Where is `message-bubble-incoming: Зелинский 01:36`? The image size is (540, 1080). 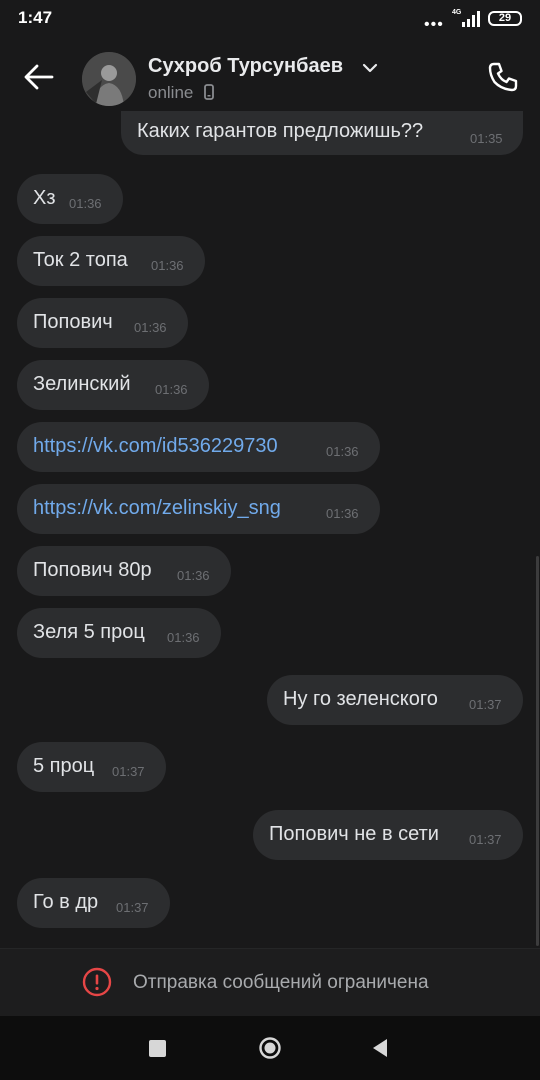
message-bubble-incoming: Зелинский 01:36 is located at coordinates (113, 385).